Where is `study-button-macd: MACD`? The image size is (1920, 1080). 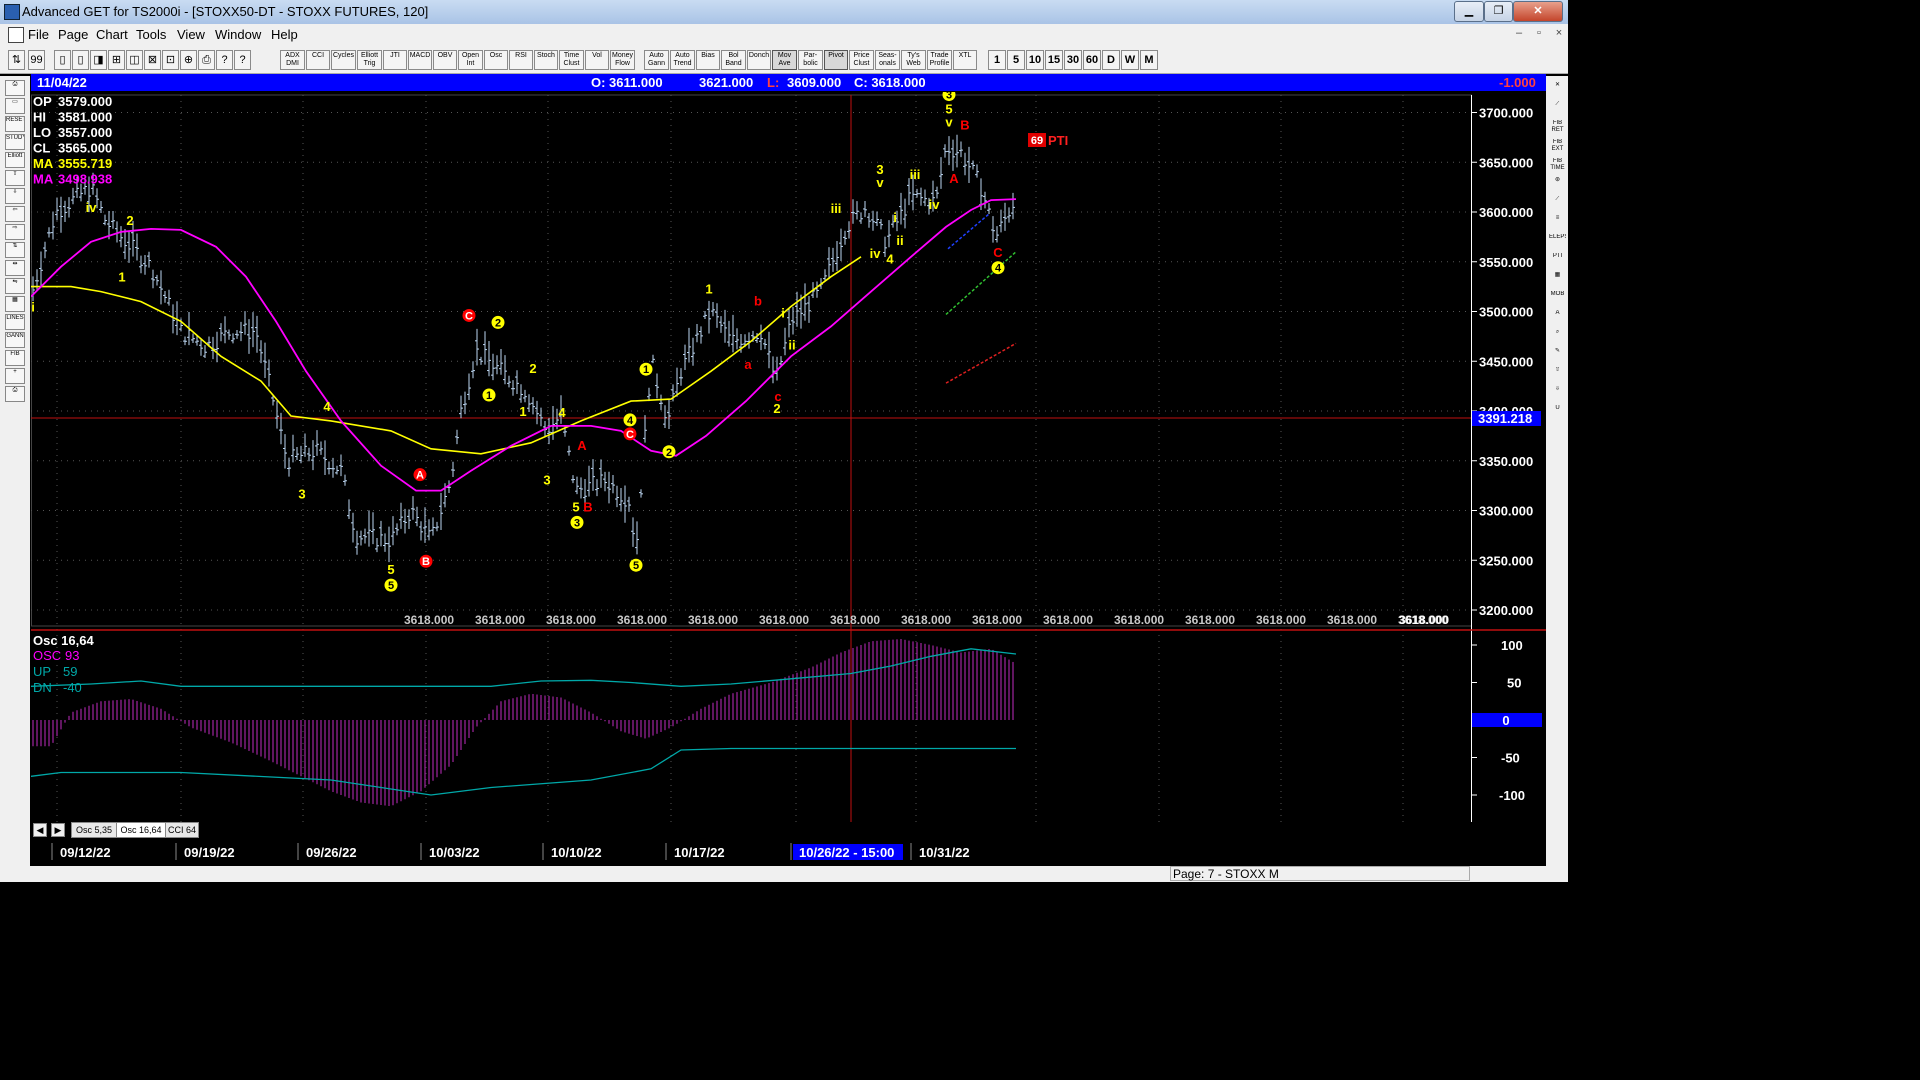
study-button-macd: MACD is located at coordinates (420, 60).